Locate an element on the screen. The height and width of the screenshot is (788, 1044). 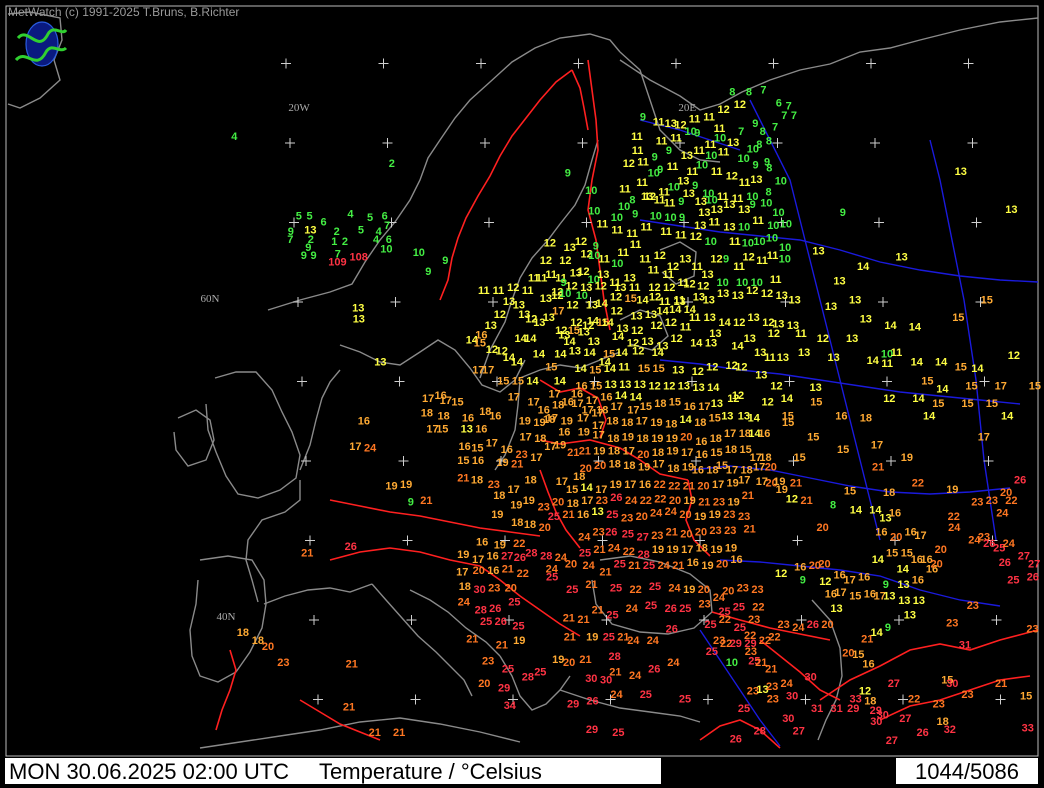
station-temp: 29 is located at coordinates (504, 689).